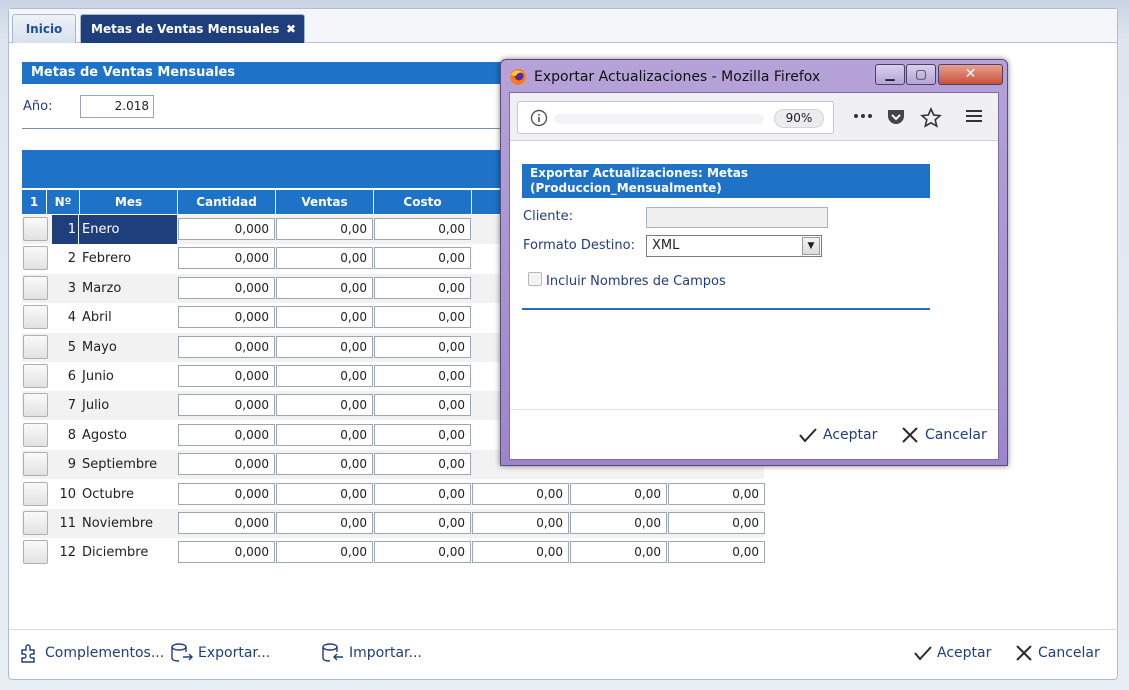 The height and width of the screenshot is (690, 1129). I want to click on row-mes: Abril, so click(97, 317).